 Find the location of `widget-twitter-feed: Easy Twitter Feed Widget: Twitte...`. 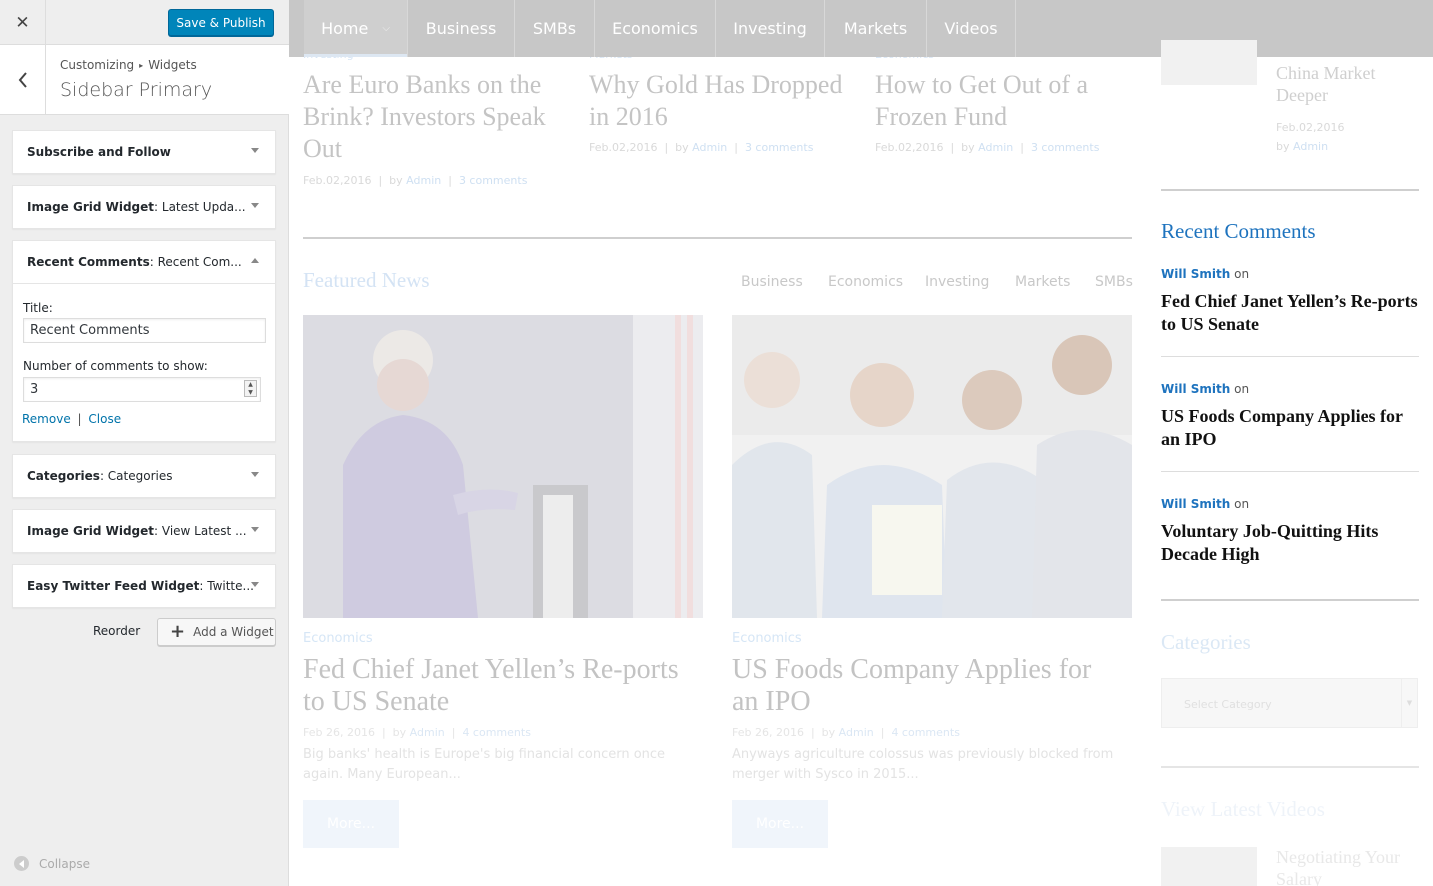

widget-twitter-feed: Easy Twitter Feed Widget: Twitte... is located at coordinates (144, 586).